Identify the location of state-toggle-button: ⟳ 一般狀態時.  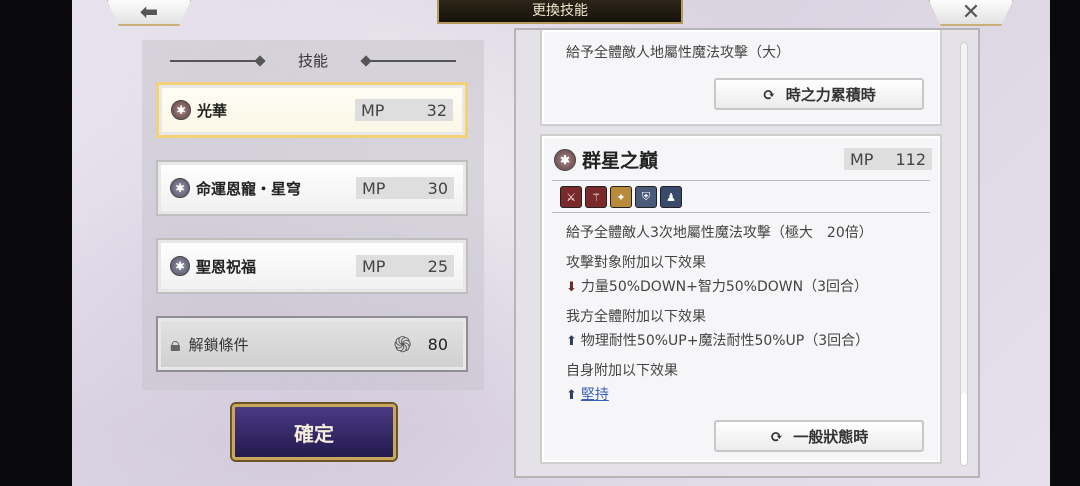
(819, 436).